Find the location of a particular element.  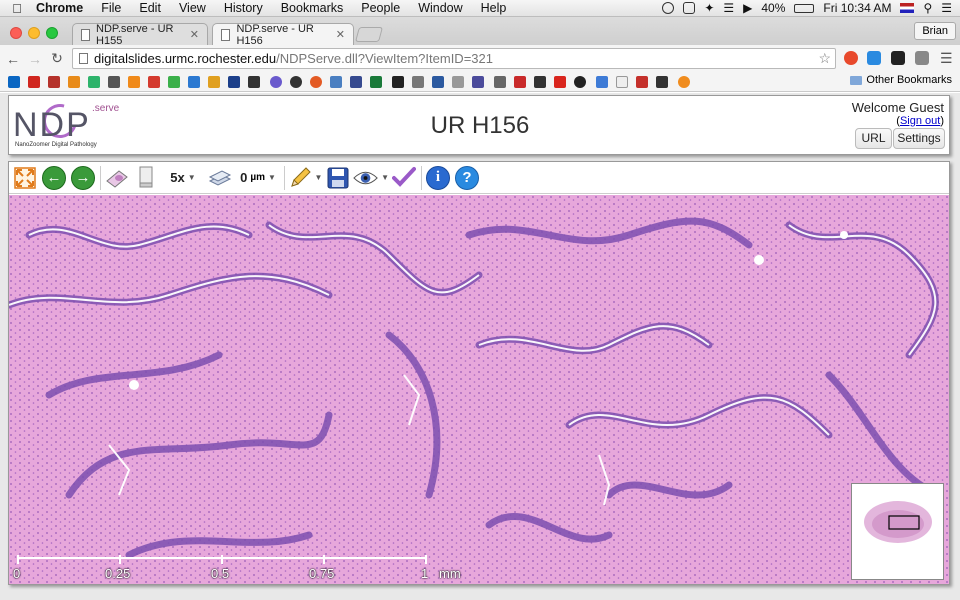

help-icon: ? is located at coordinates (467, 177).